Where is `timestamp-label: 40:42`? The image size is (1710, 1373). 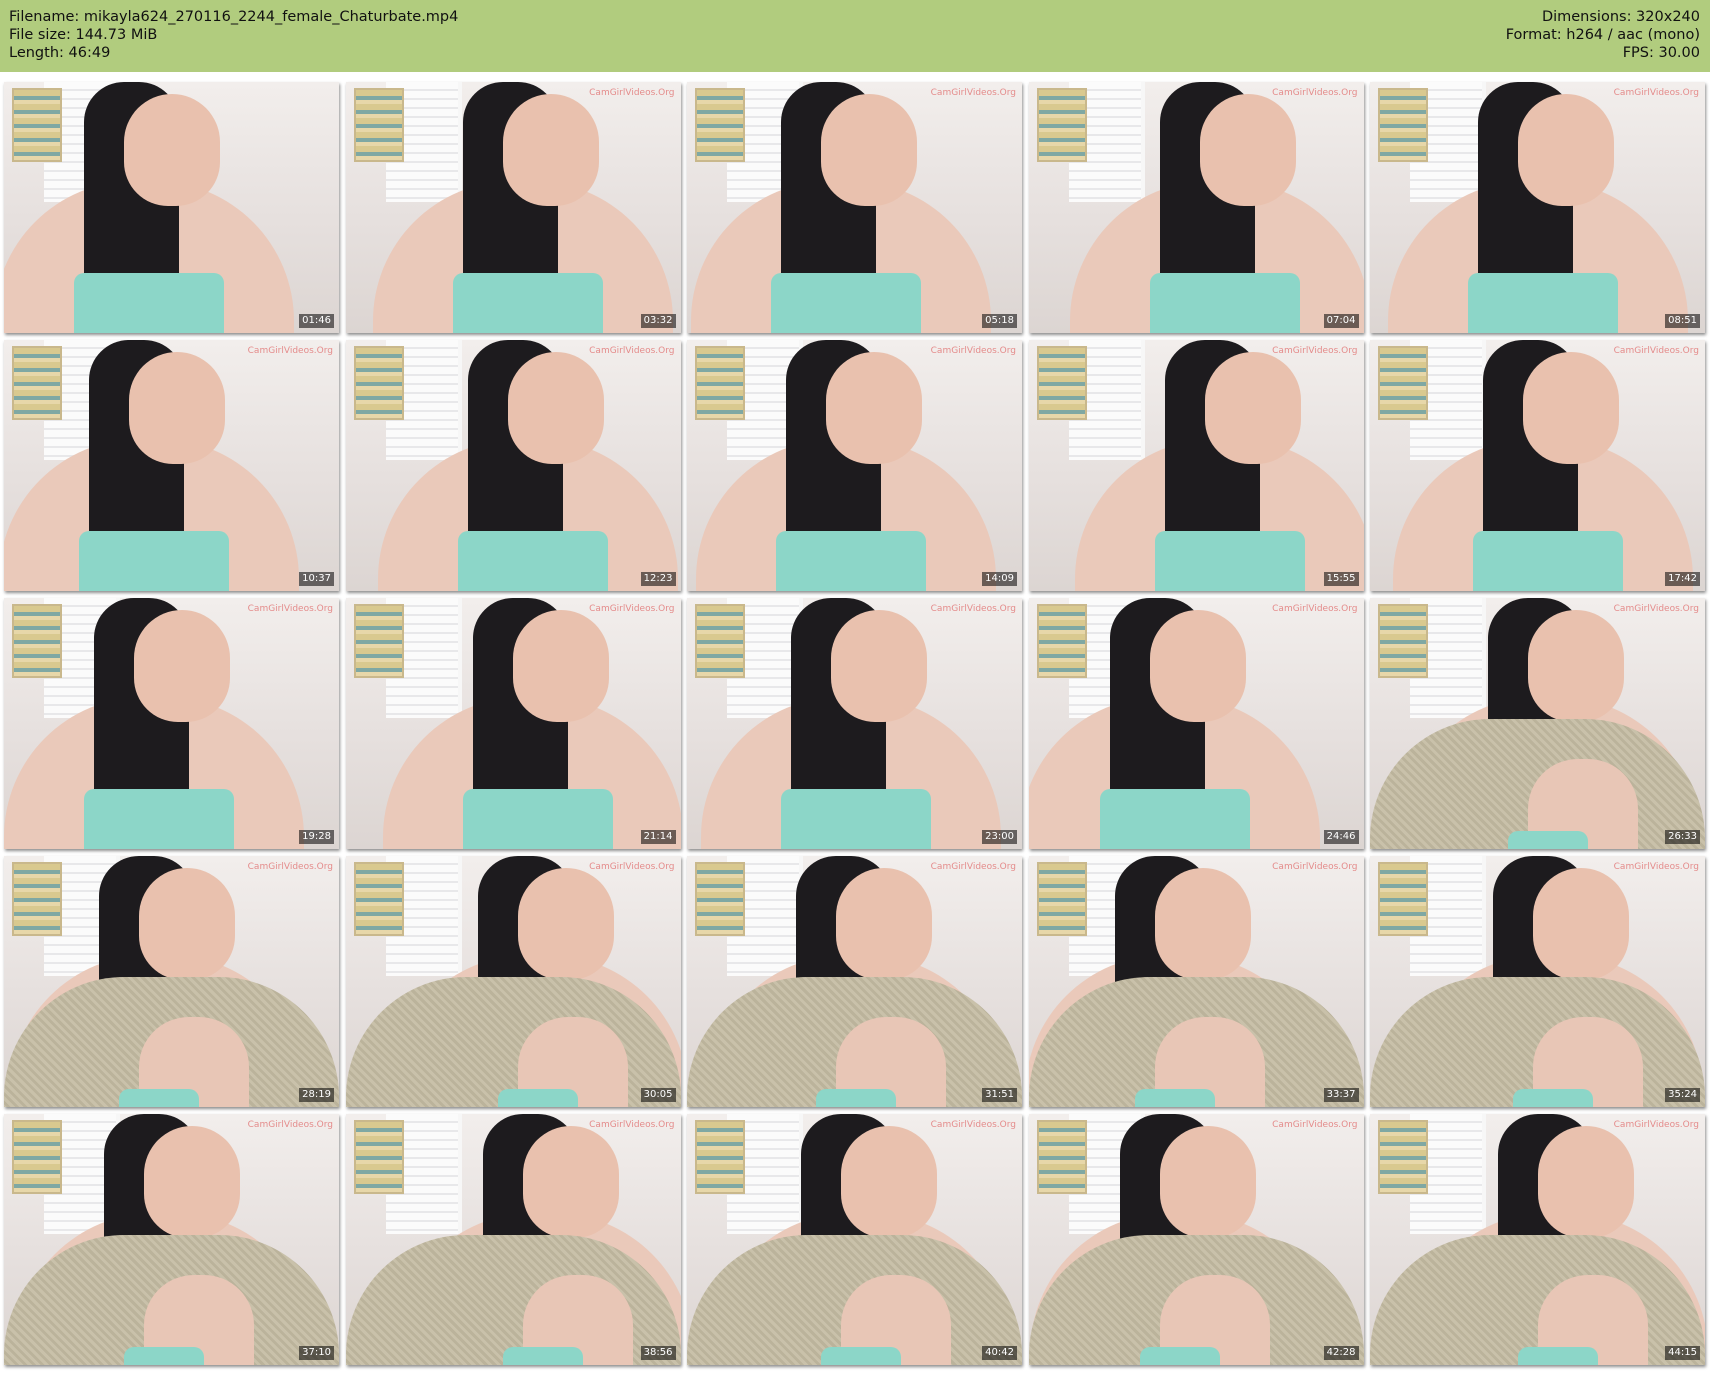
timestamp-label: 40:42 is located at coordinates (999, 1353).